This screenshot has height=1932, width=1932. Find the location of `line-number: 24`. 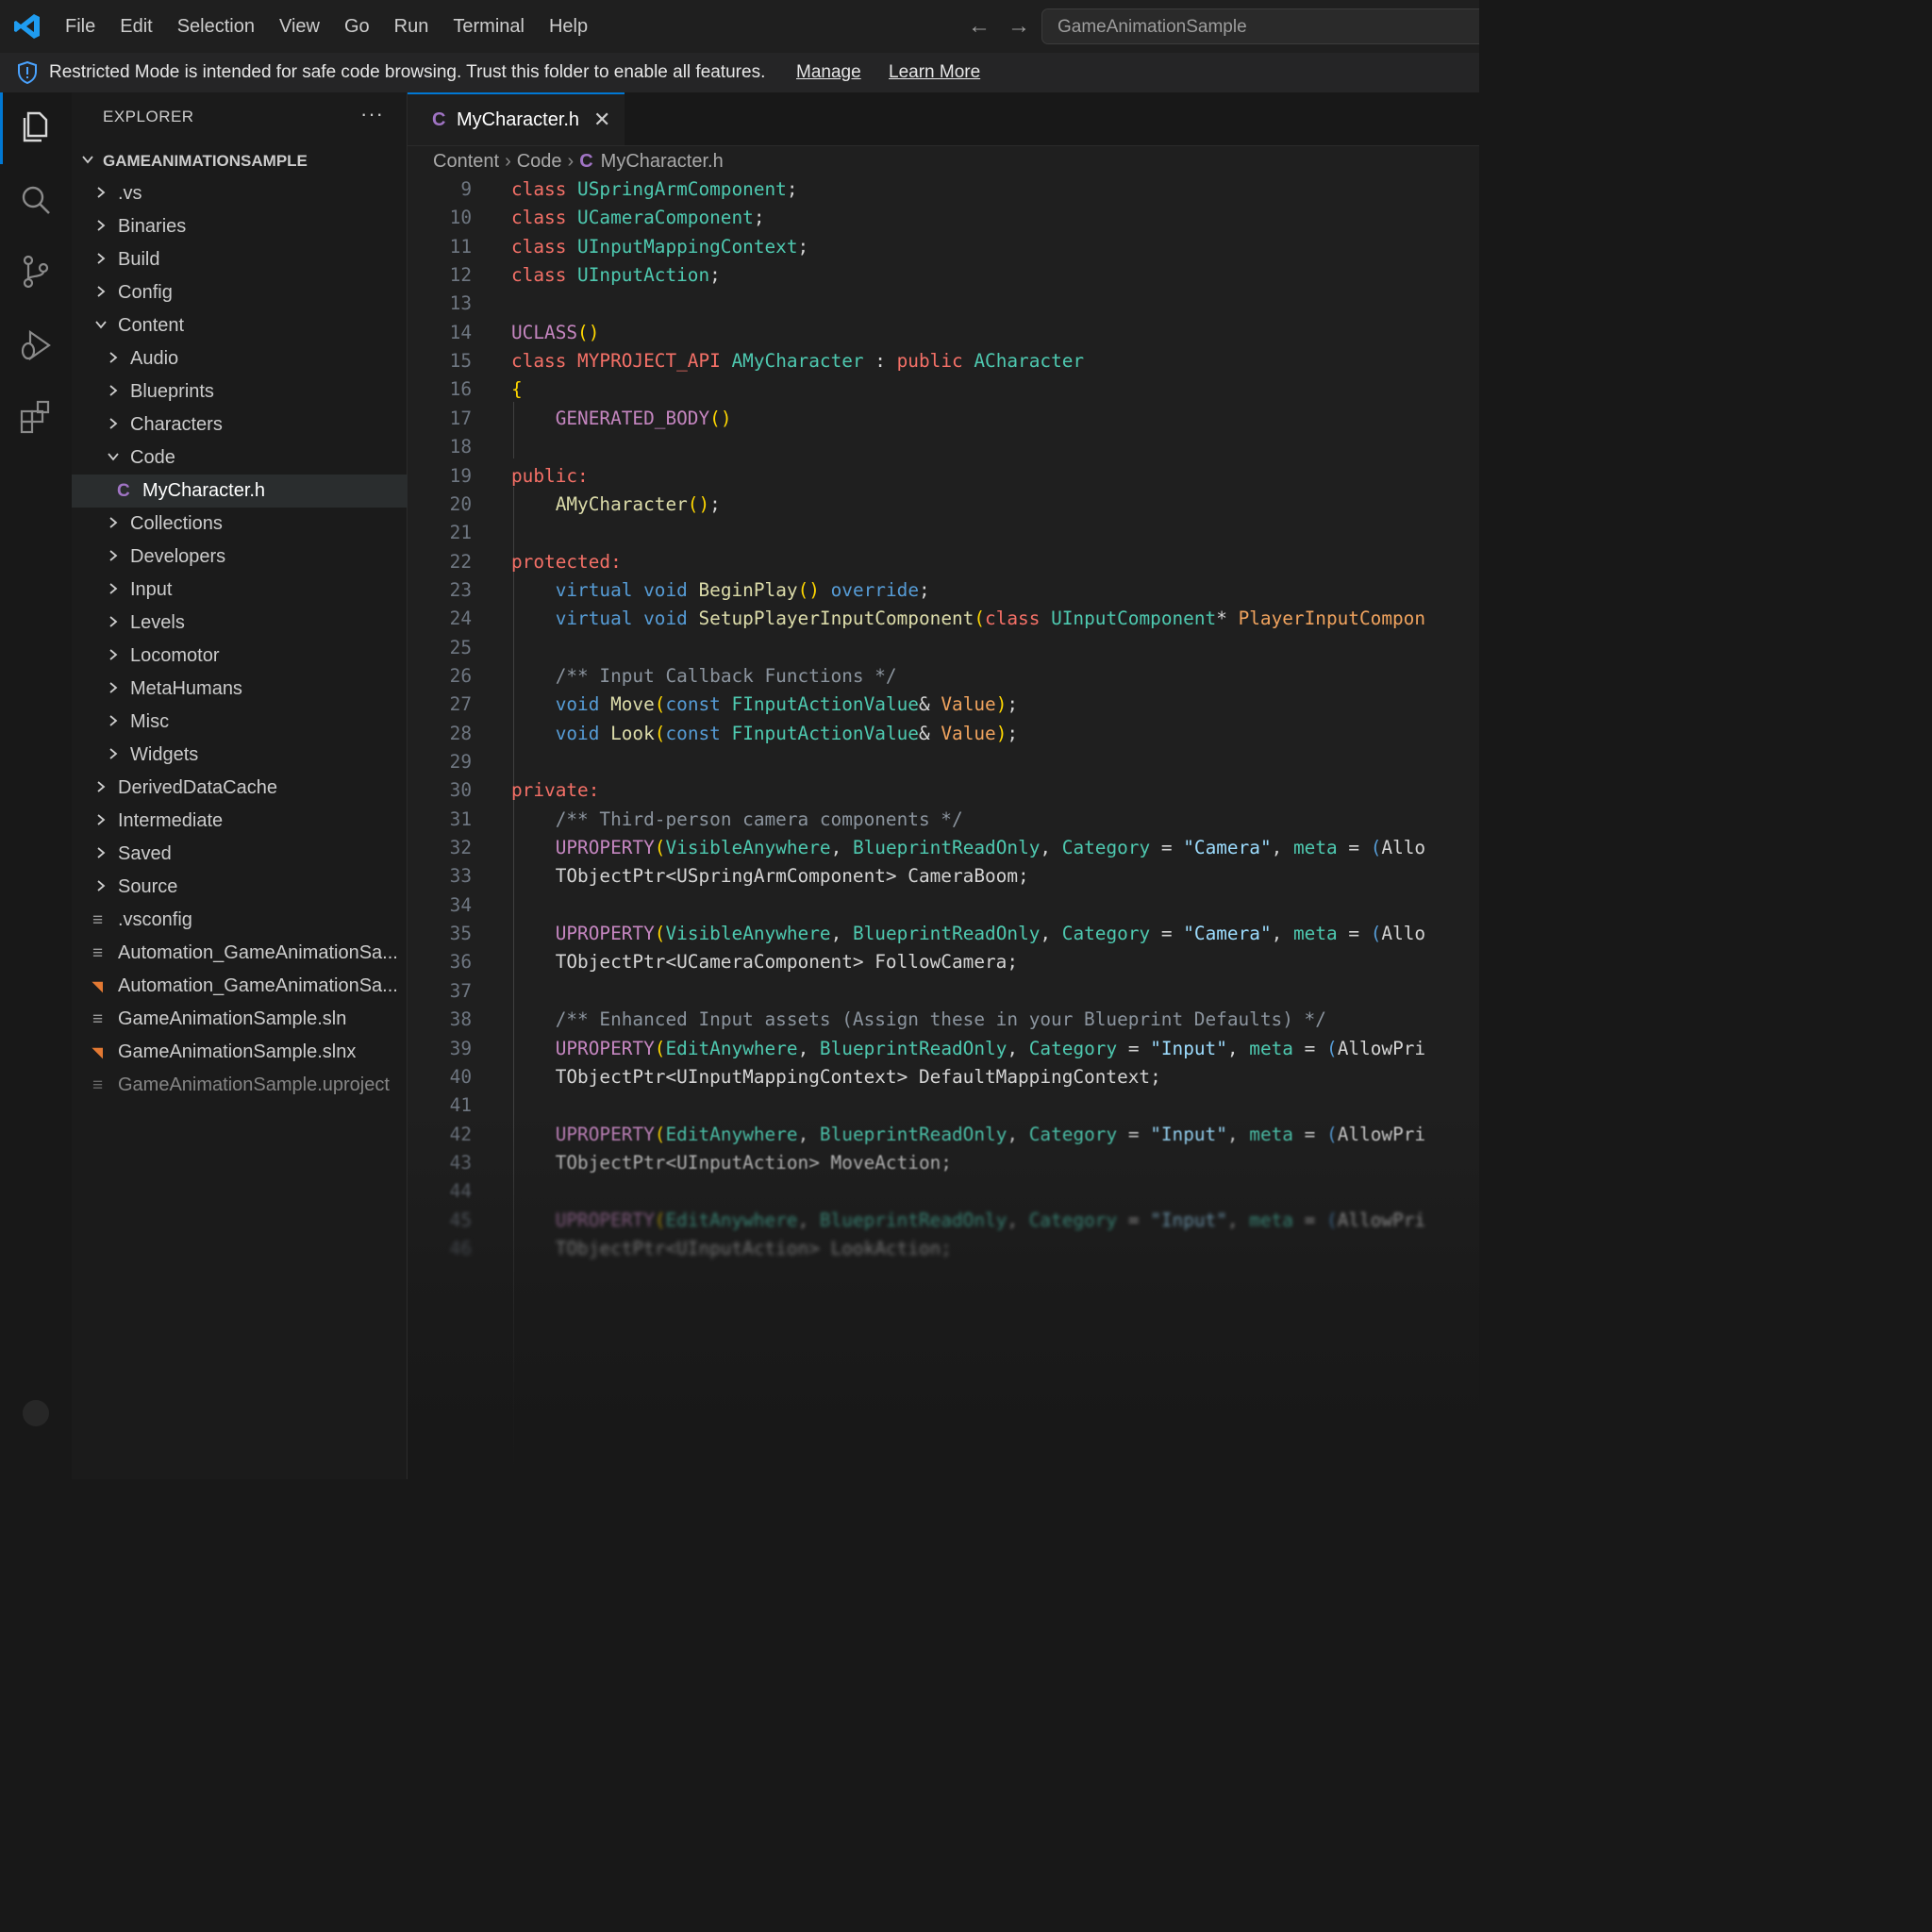

line-number: 24 is located at coordinates (461, 619).